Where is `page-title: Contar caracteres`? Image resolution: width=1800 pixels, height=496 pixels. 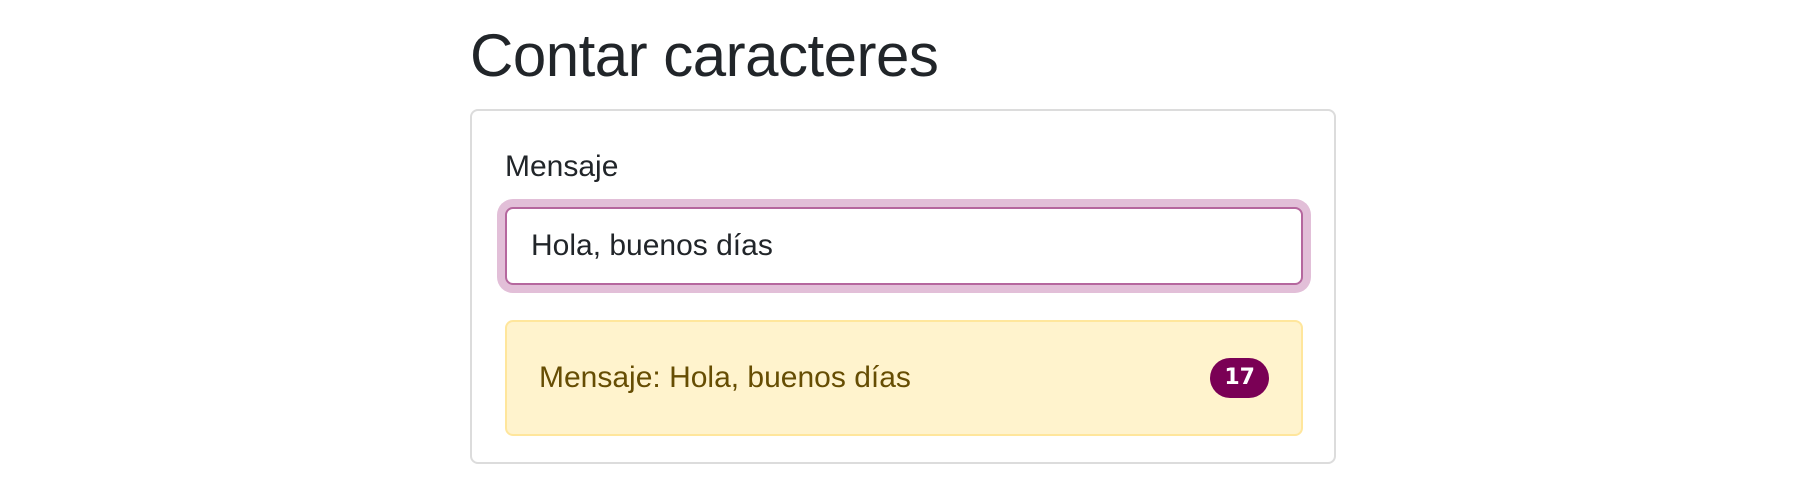
page-title: Contar caracteres is located at coordinates (704, 55).